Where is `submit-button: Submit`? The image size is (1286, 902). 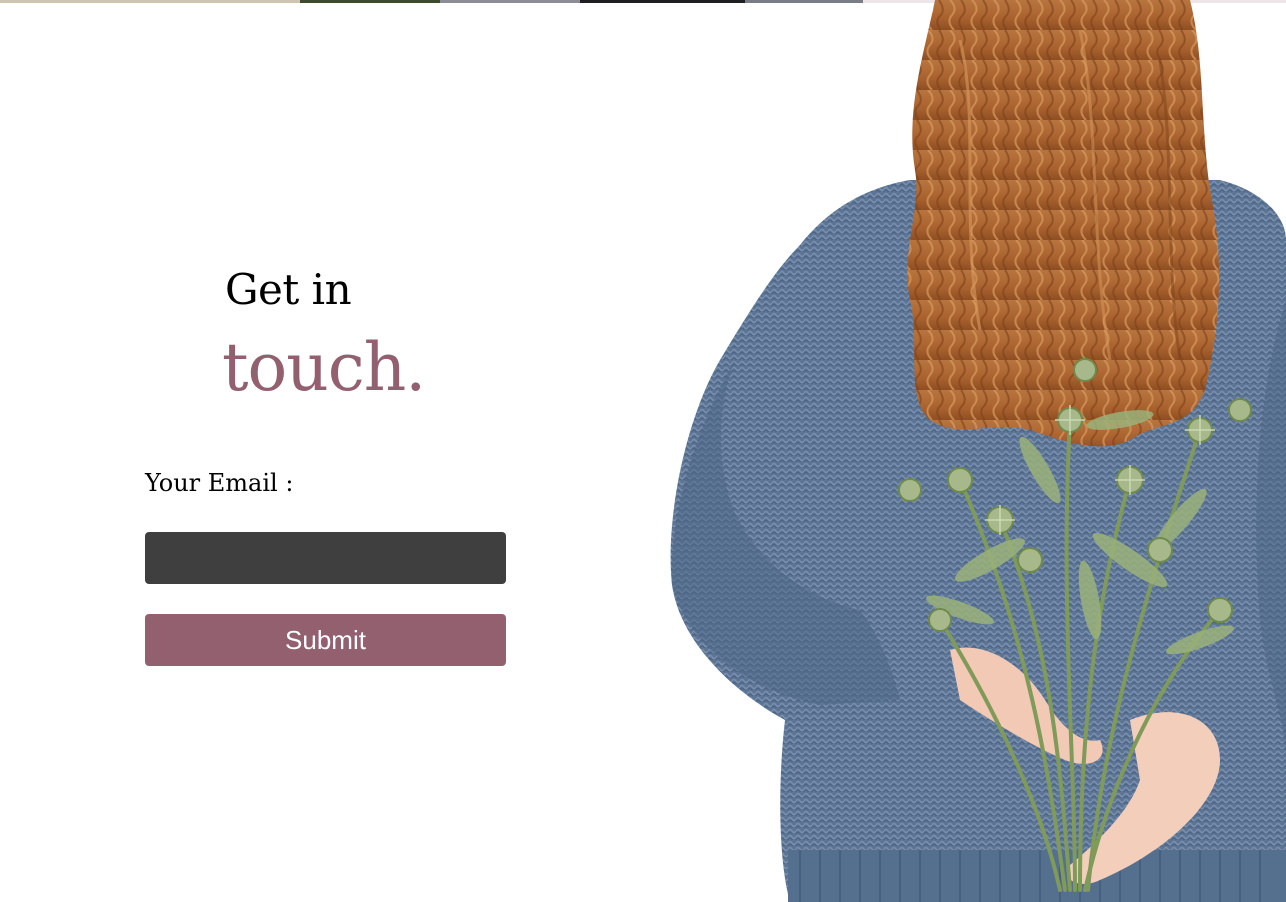 submit-button: Submit is located at coordinates (325, 640).